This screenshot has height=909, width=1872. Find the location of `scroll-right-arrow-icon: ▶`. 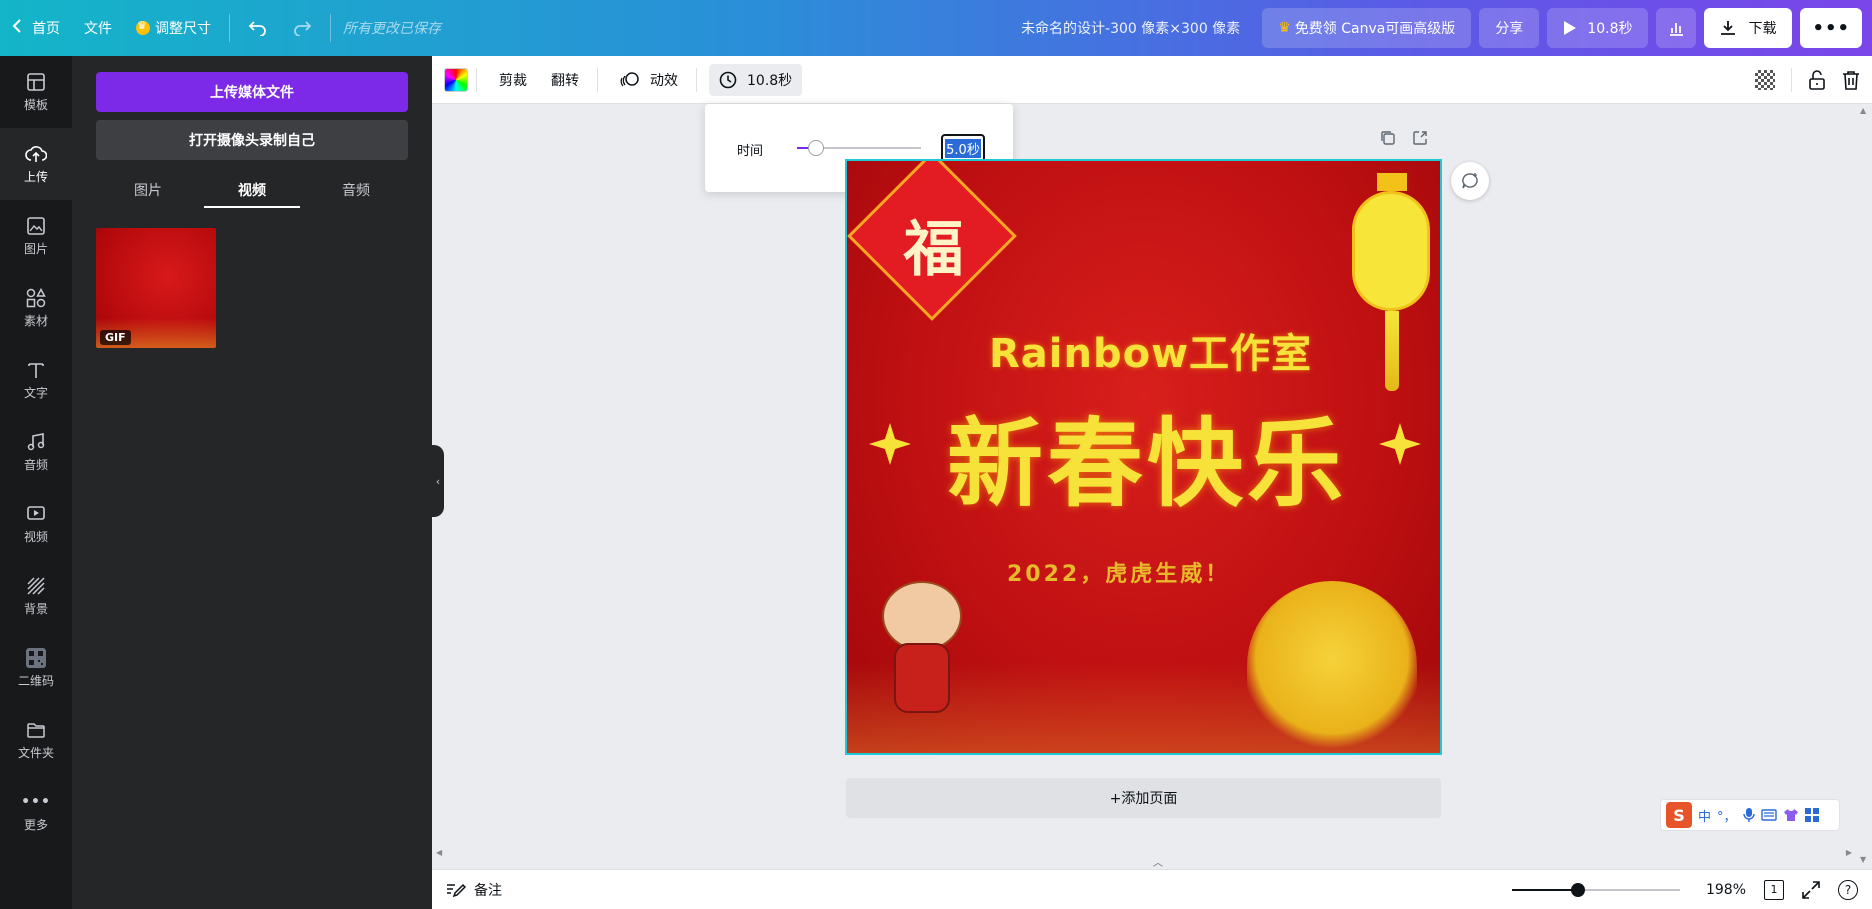

scroll-right-arrow-icon: ▶ is located at coordinates (1849, 852).